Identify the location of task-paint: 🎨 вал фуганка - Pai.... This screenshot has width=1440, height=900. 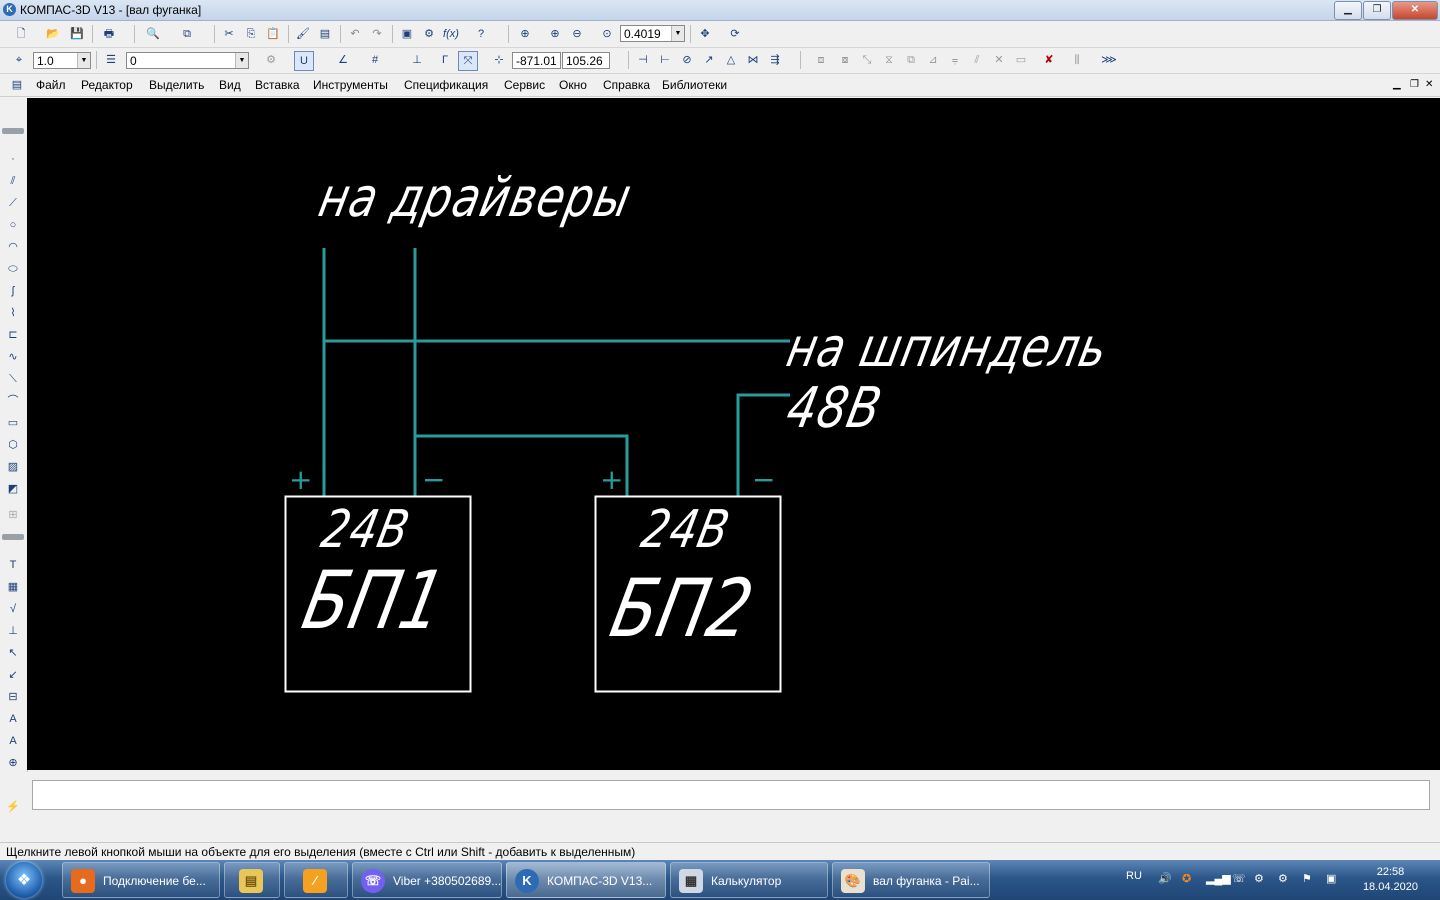
(911, 880).